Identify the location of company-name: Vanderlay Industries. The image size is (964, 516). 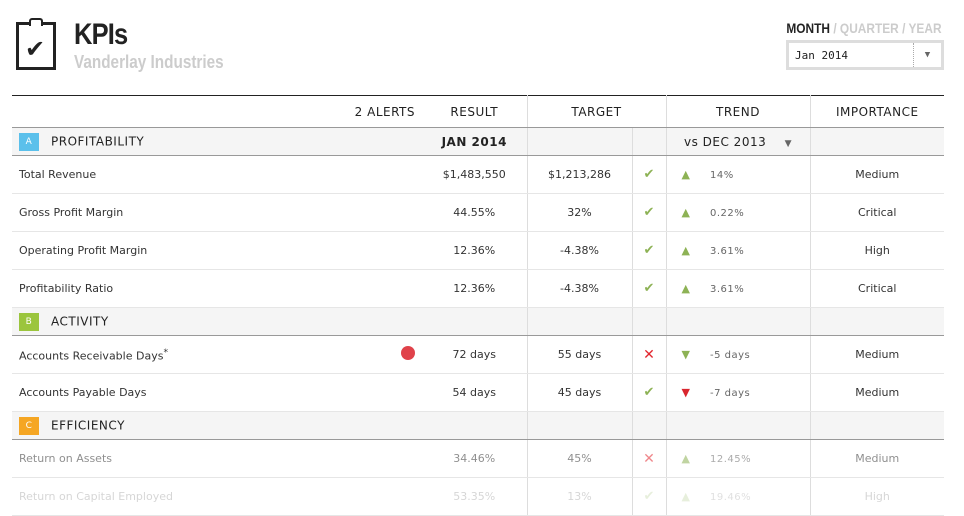
(149, 62).